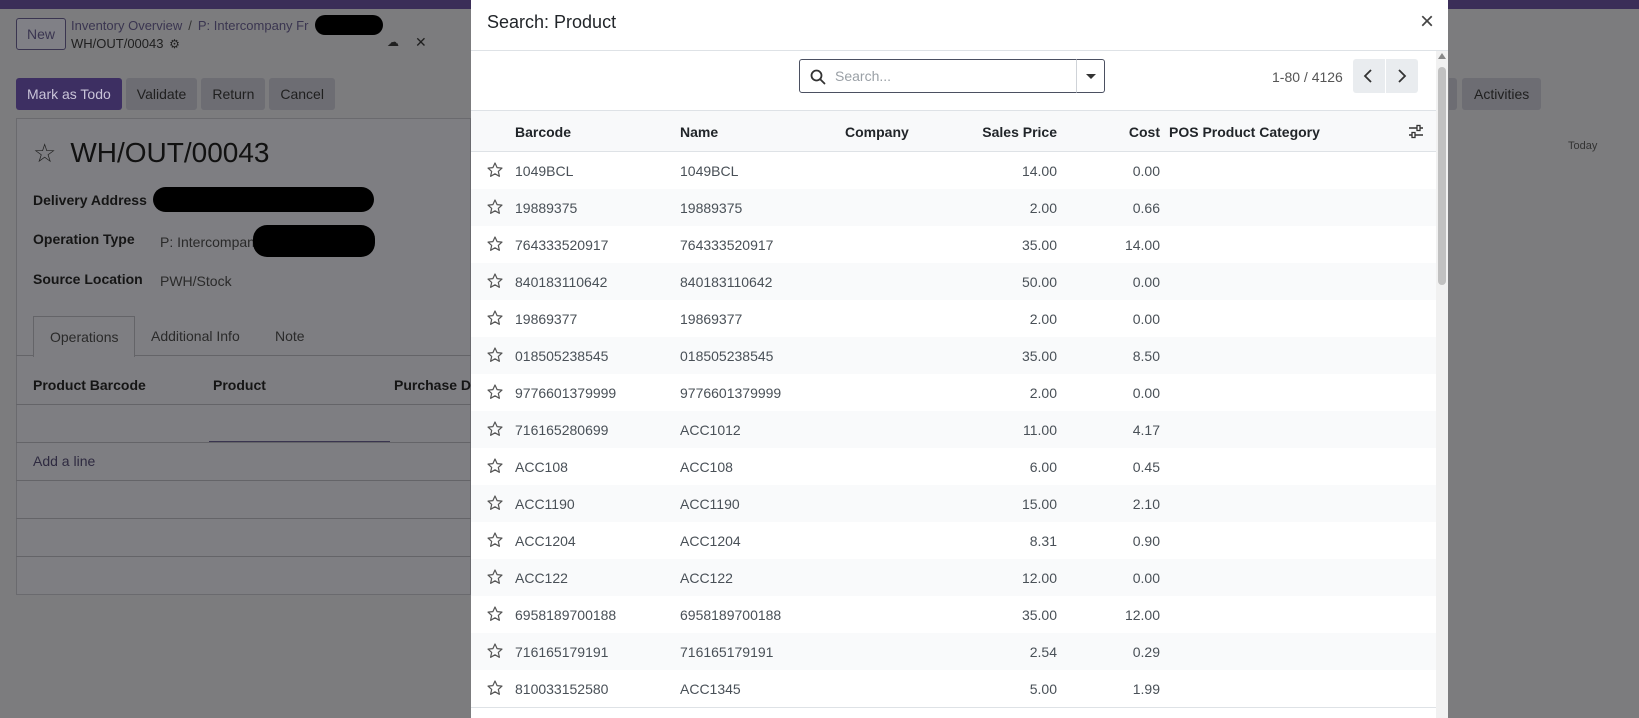  What do you see at coordinates (953, 245) in the screenshot?
I see `table-row: 764333520917 764333520917 35.00 14.00` at bounding box center [953, 245].